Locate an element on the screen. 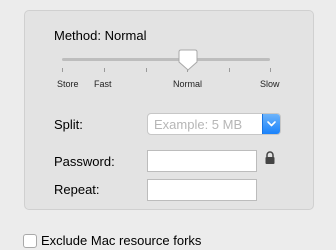  chevron-down-icon is located at coordinates (271, 124).